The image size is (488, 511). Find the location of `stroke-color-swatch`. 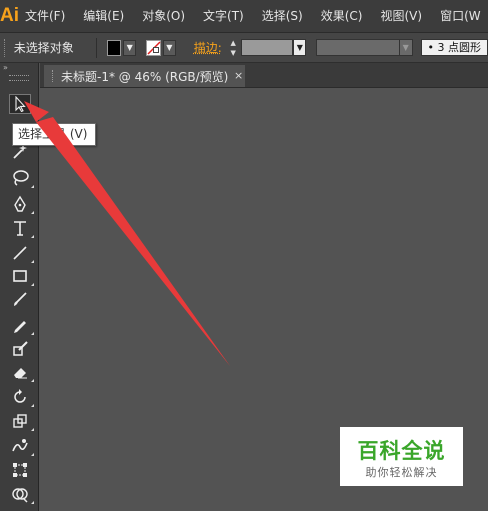

stroke-color-swatch is located at coordinates (153, 47).